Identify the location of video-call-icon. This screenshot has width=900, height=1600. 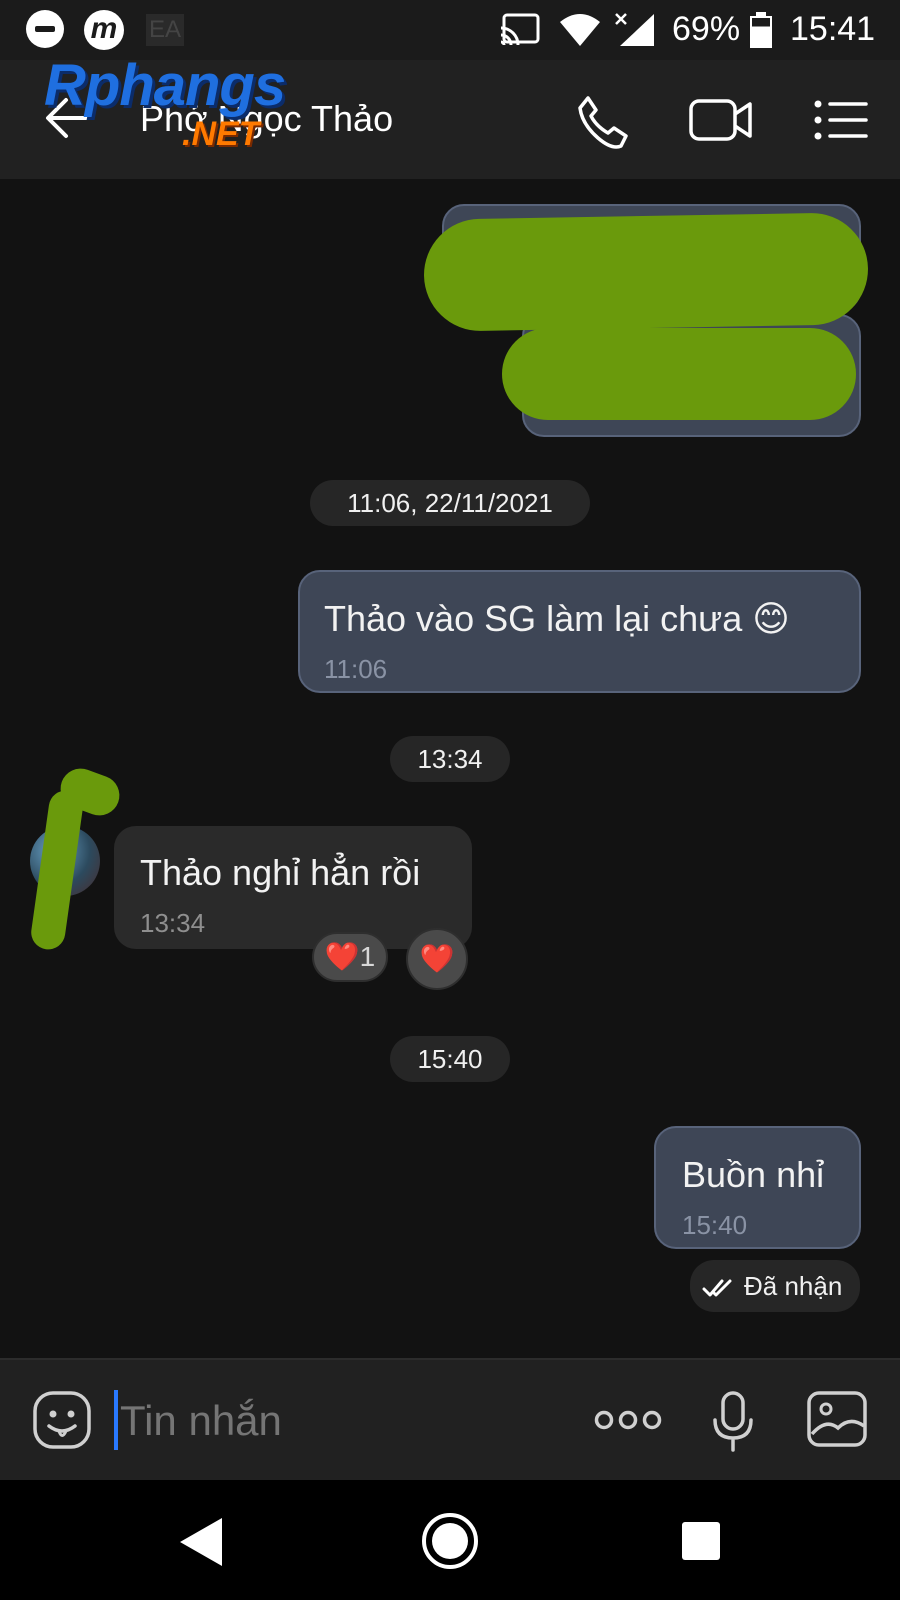
(721, 120).